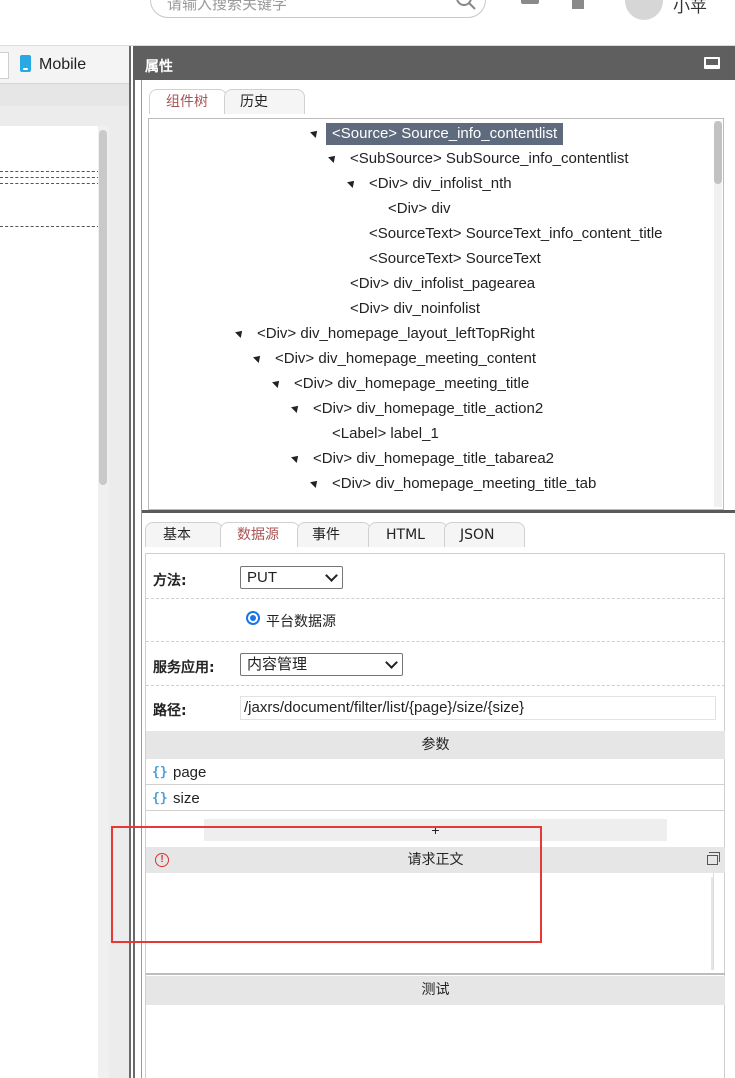 Image resolution: width=735 pixels, height=1078 pixels. I want to click on add-param-button: +, so click(435, 830).